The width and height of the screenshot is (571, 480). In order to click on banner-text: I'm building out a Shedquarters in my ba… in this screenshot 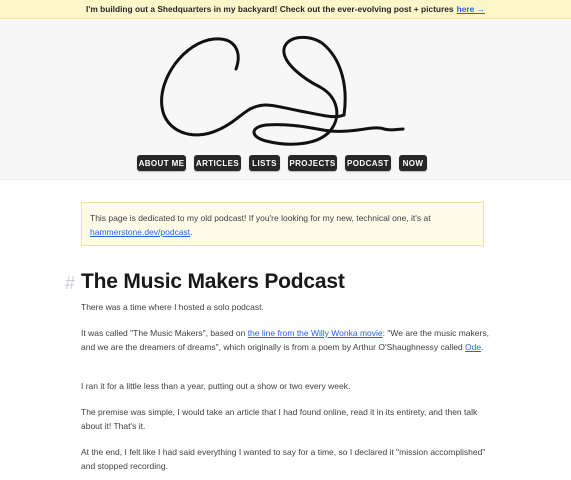, I will do `click(270, 9)`.